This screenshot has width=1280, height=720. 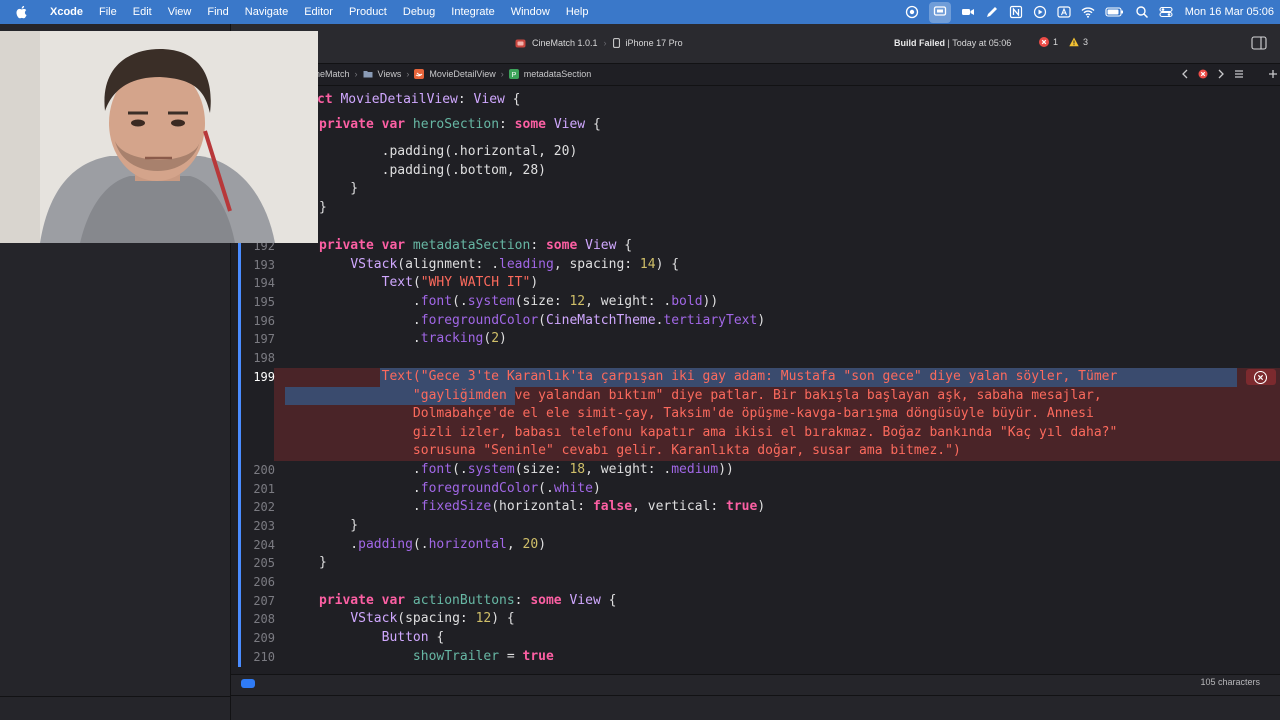 I want to click on breadcrumb-folder: Views, so click(x=390, y=74).